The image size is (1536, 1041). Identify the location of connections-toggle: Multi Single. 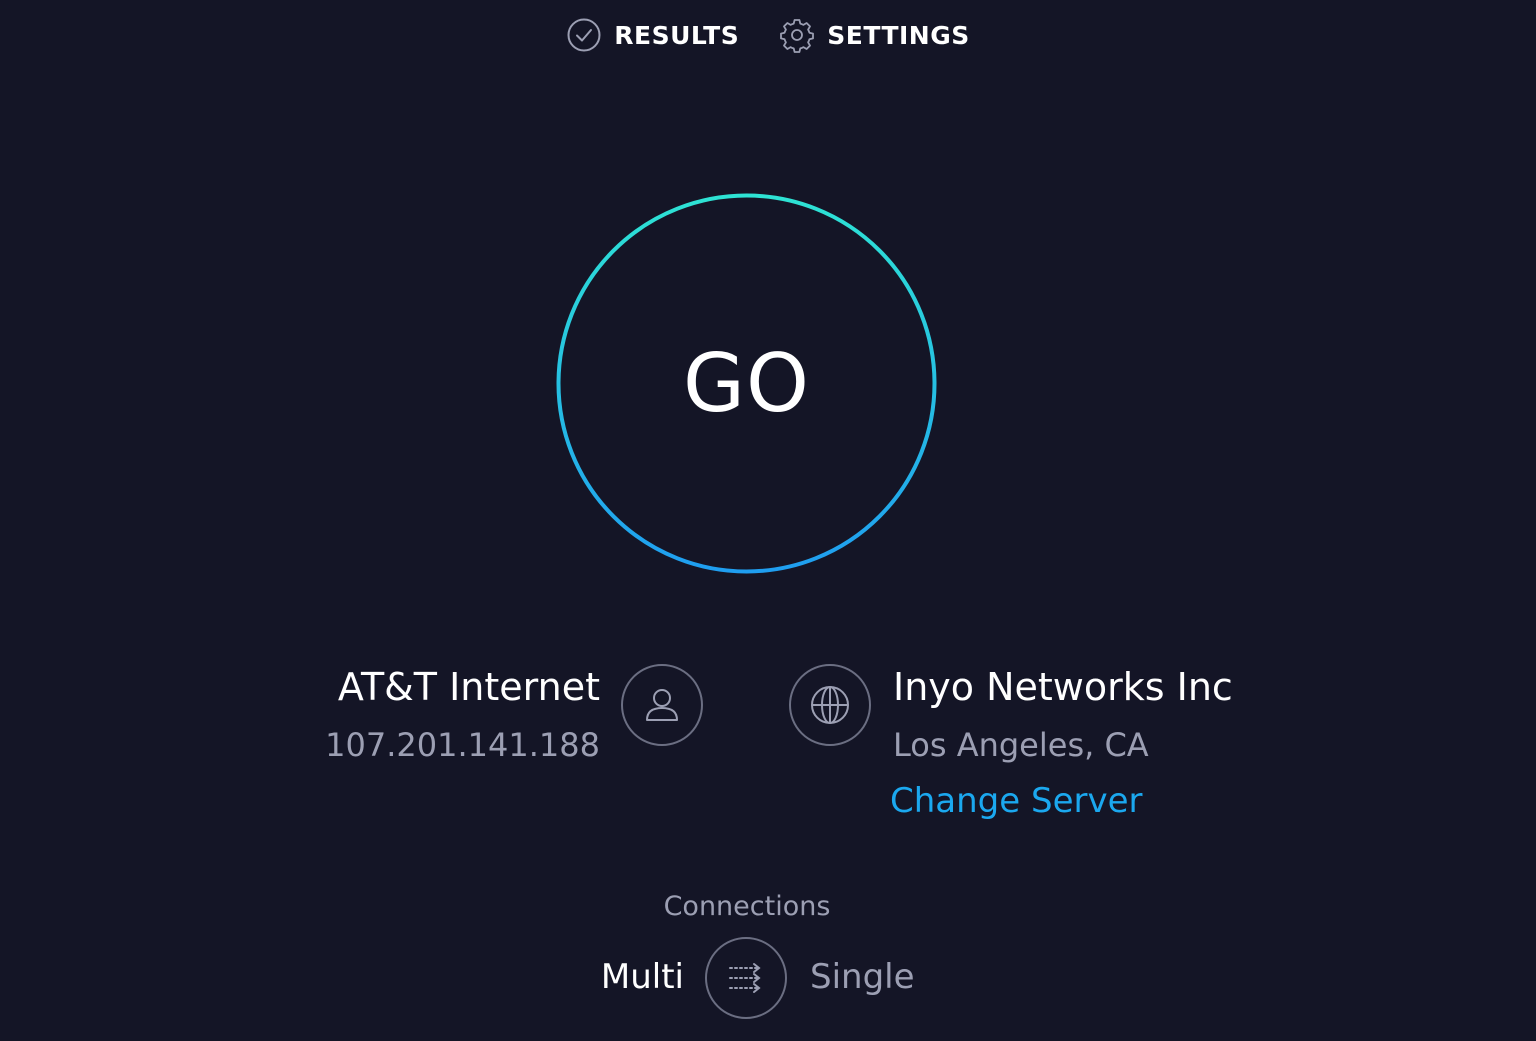
(768, 979).